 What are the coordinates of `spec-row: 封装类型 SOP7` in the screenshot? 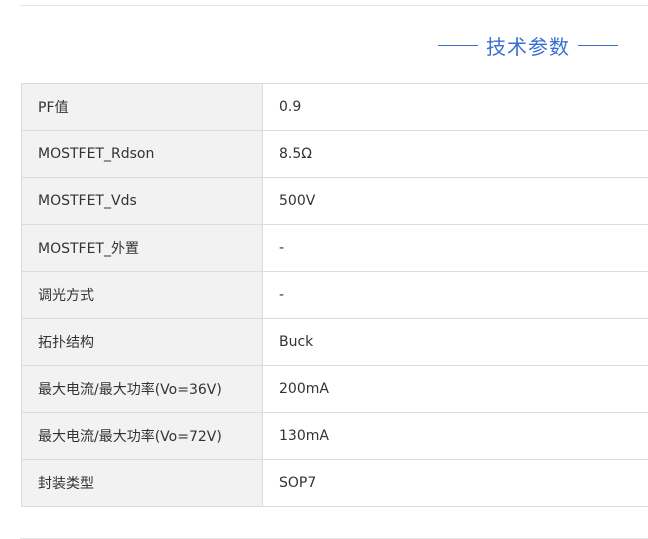 It's located at (334, 483).